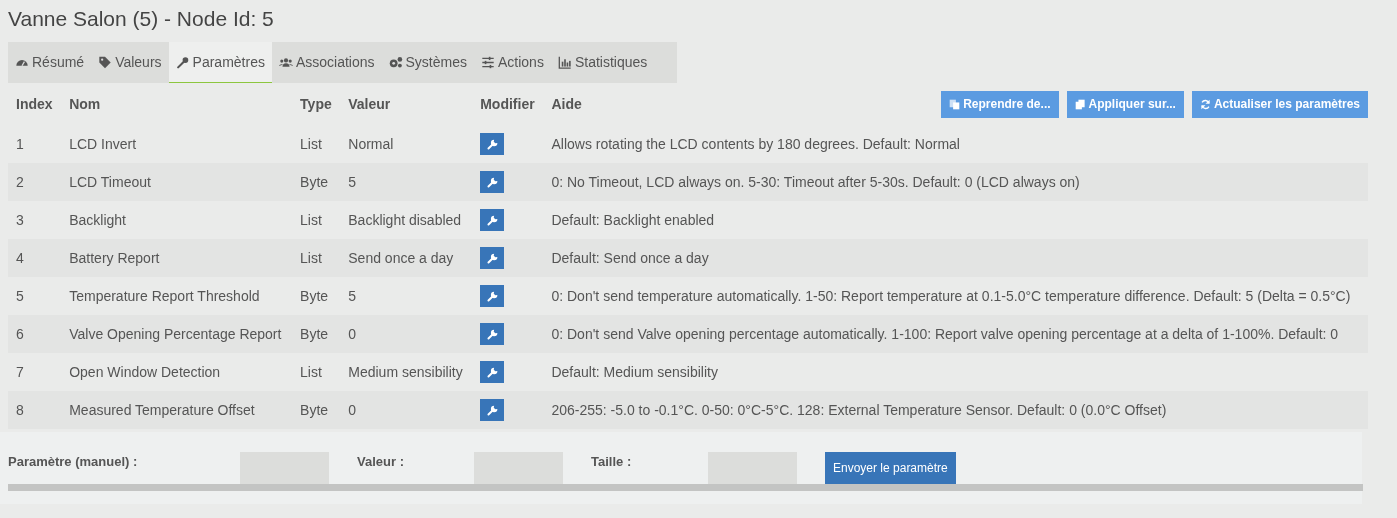  Describe the element at coordinates (177, 334) in the screenshot. I see `table-cell: Valve Opening Percentage Report` at that location.